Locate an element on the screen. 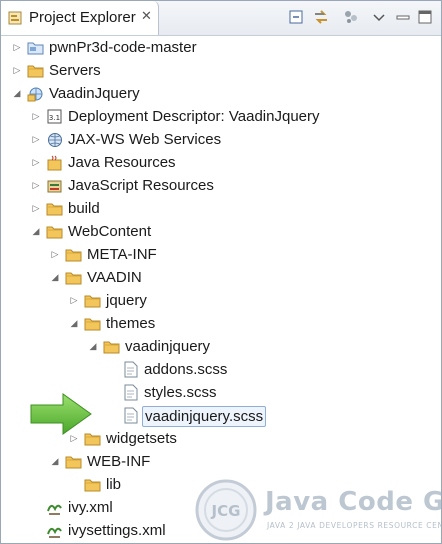 The width and height of the screenshot is (442, 544). tree-item-pwnpr3d: ▷ pwnPr3d-code-master is located at coordinates (221, 47).